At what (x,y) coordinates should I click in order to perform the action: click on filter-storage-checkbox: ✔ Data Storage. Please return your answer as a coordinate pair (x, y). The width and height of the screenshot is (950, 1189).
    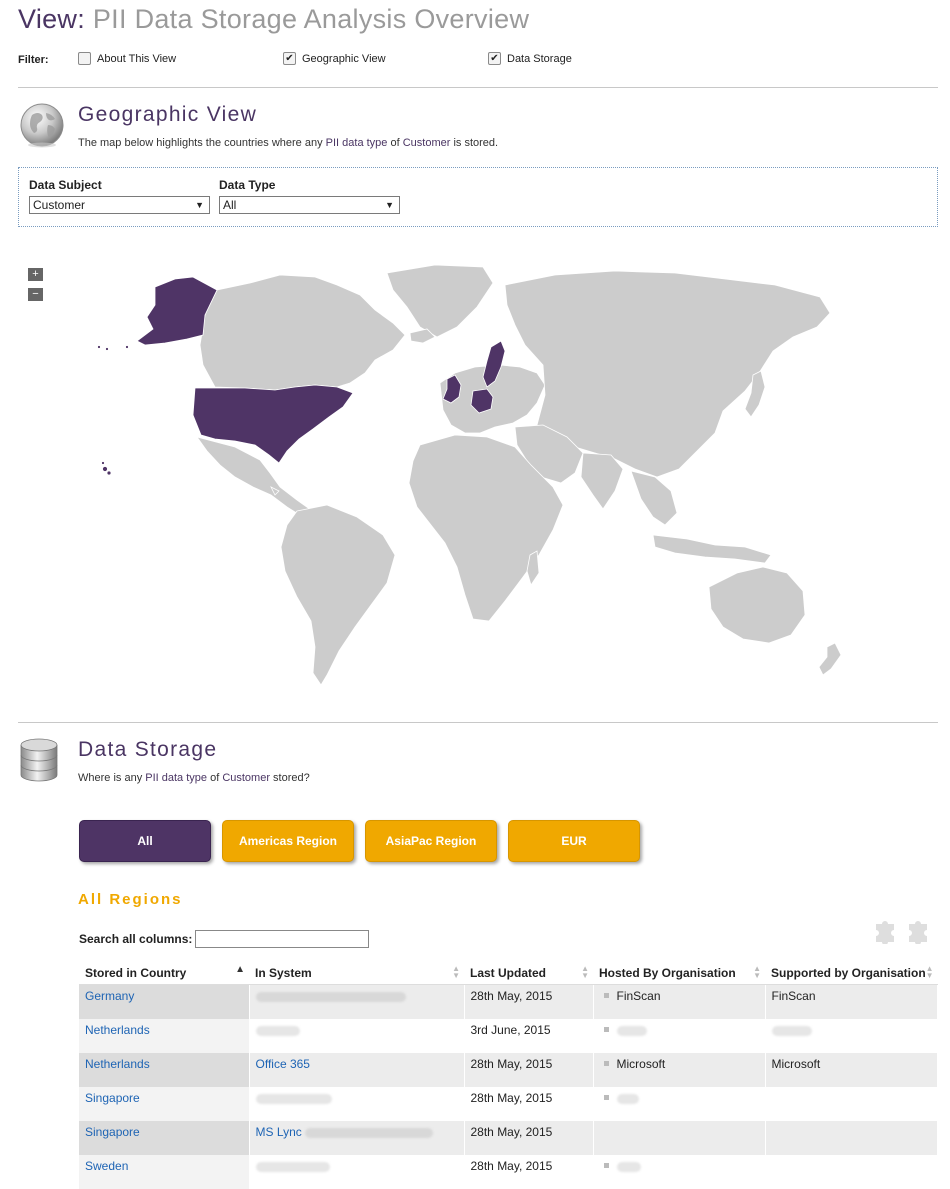
    Looking at the image, I should click on (530, 58).